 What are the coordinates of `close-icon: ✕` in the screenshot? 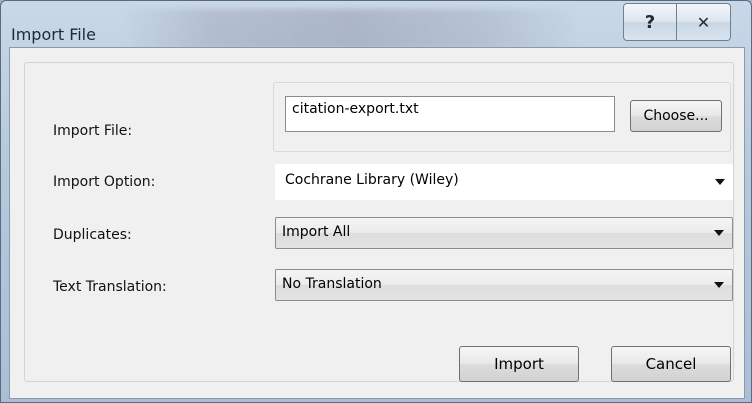 It's located at (703, 22).